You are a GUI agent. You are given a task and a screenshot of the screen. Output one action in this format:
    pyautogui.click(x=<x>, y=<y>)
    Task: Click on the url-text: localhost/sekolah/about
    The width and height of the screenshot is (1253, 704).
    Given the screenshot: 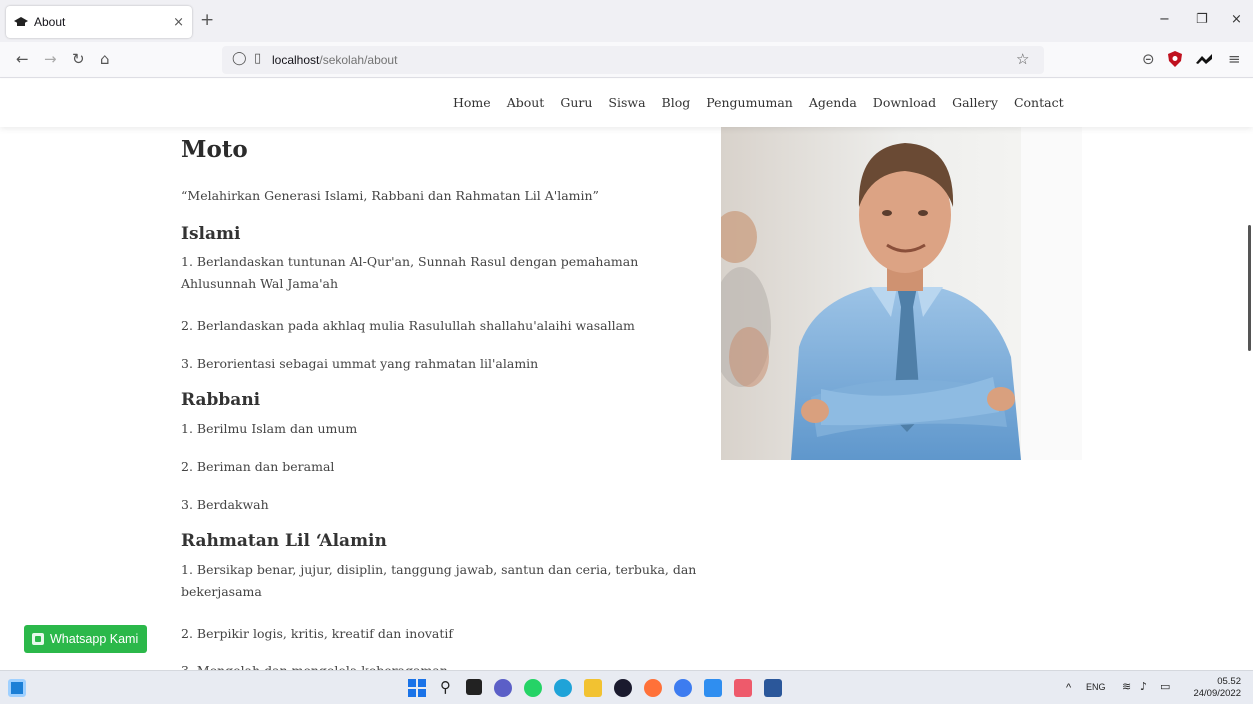 What is the action you would take?
    pyautogui.click(x=334, y=60)
    